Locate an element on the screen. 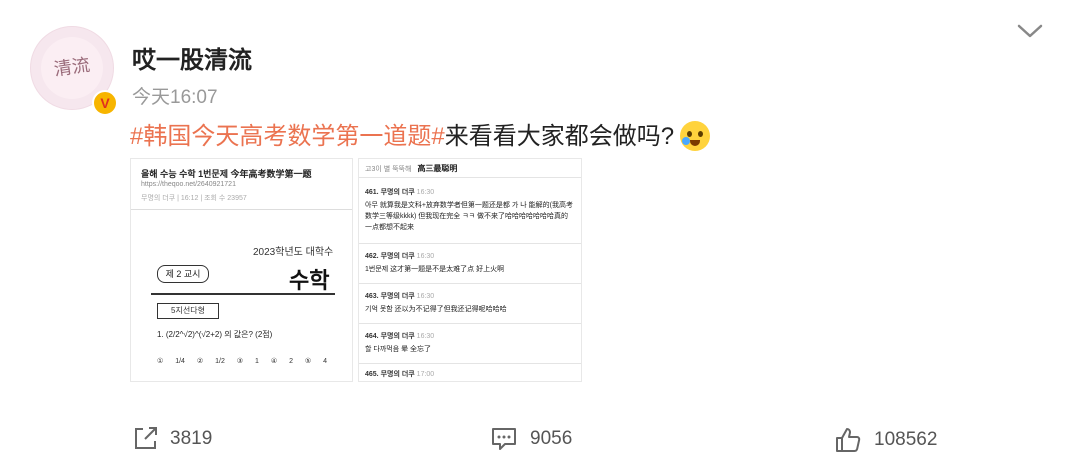 Image resolution: width=1080 pixels, height=468 pixels. image-url: https://theqoo.net/2640921721 is located at coordinates (188, 184).